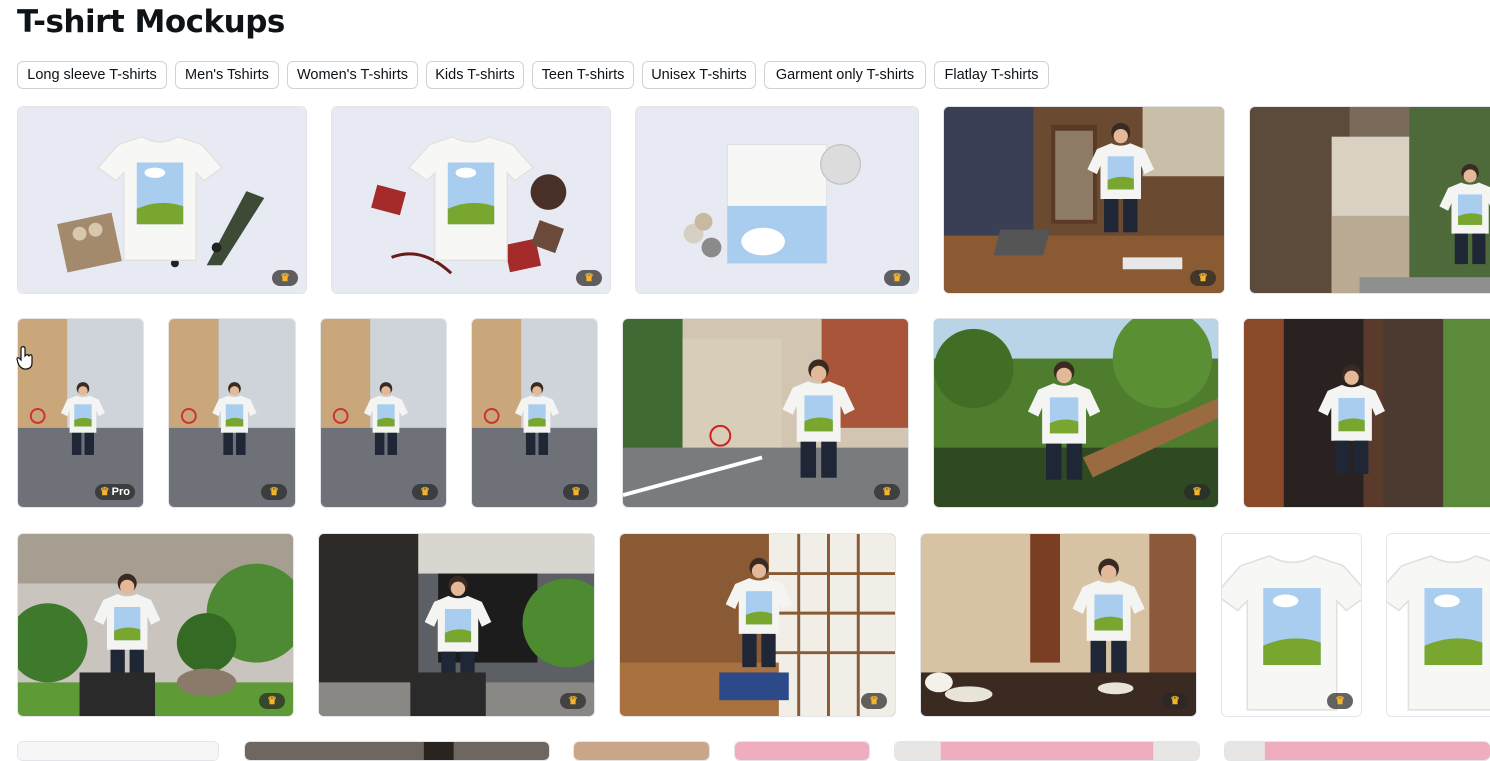 The height and width of the screenshot is (761, 1490). I want to click on mockup-card-street-coffee: ♛, so click(765, 413).